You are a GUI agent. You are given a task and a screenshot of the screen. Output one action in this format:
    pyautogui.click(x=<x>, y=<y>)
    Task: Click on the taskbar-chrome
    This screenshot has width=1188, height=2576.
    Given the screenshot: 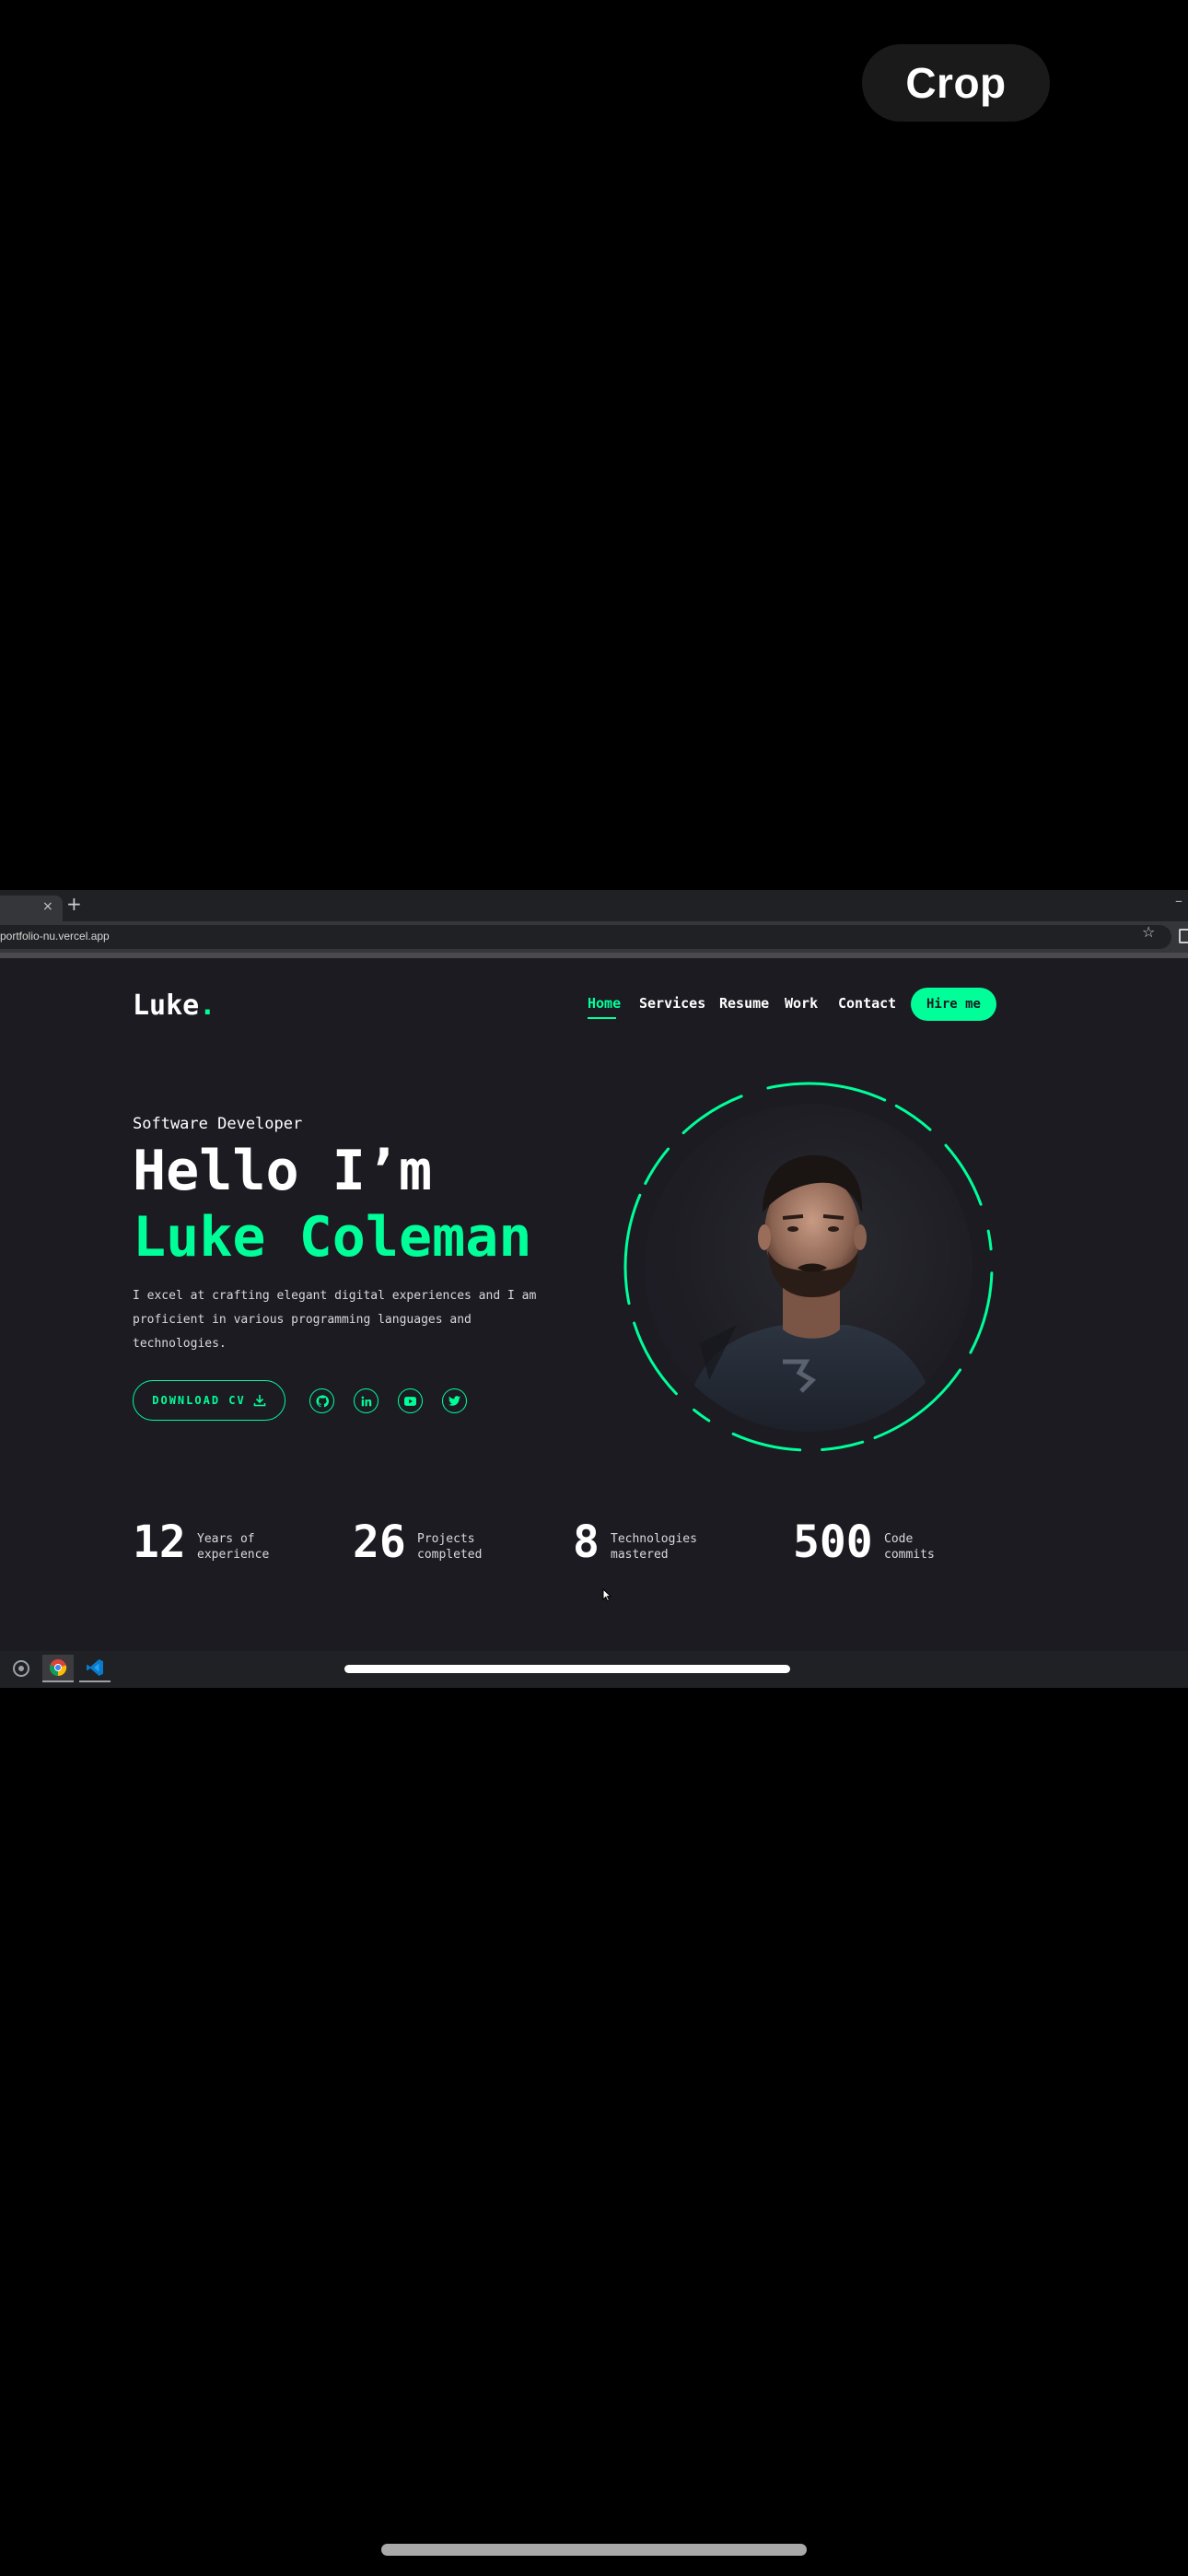 What is the action you would take?
    pyautogui.click(x=58, y=1668)
    